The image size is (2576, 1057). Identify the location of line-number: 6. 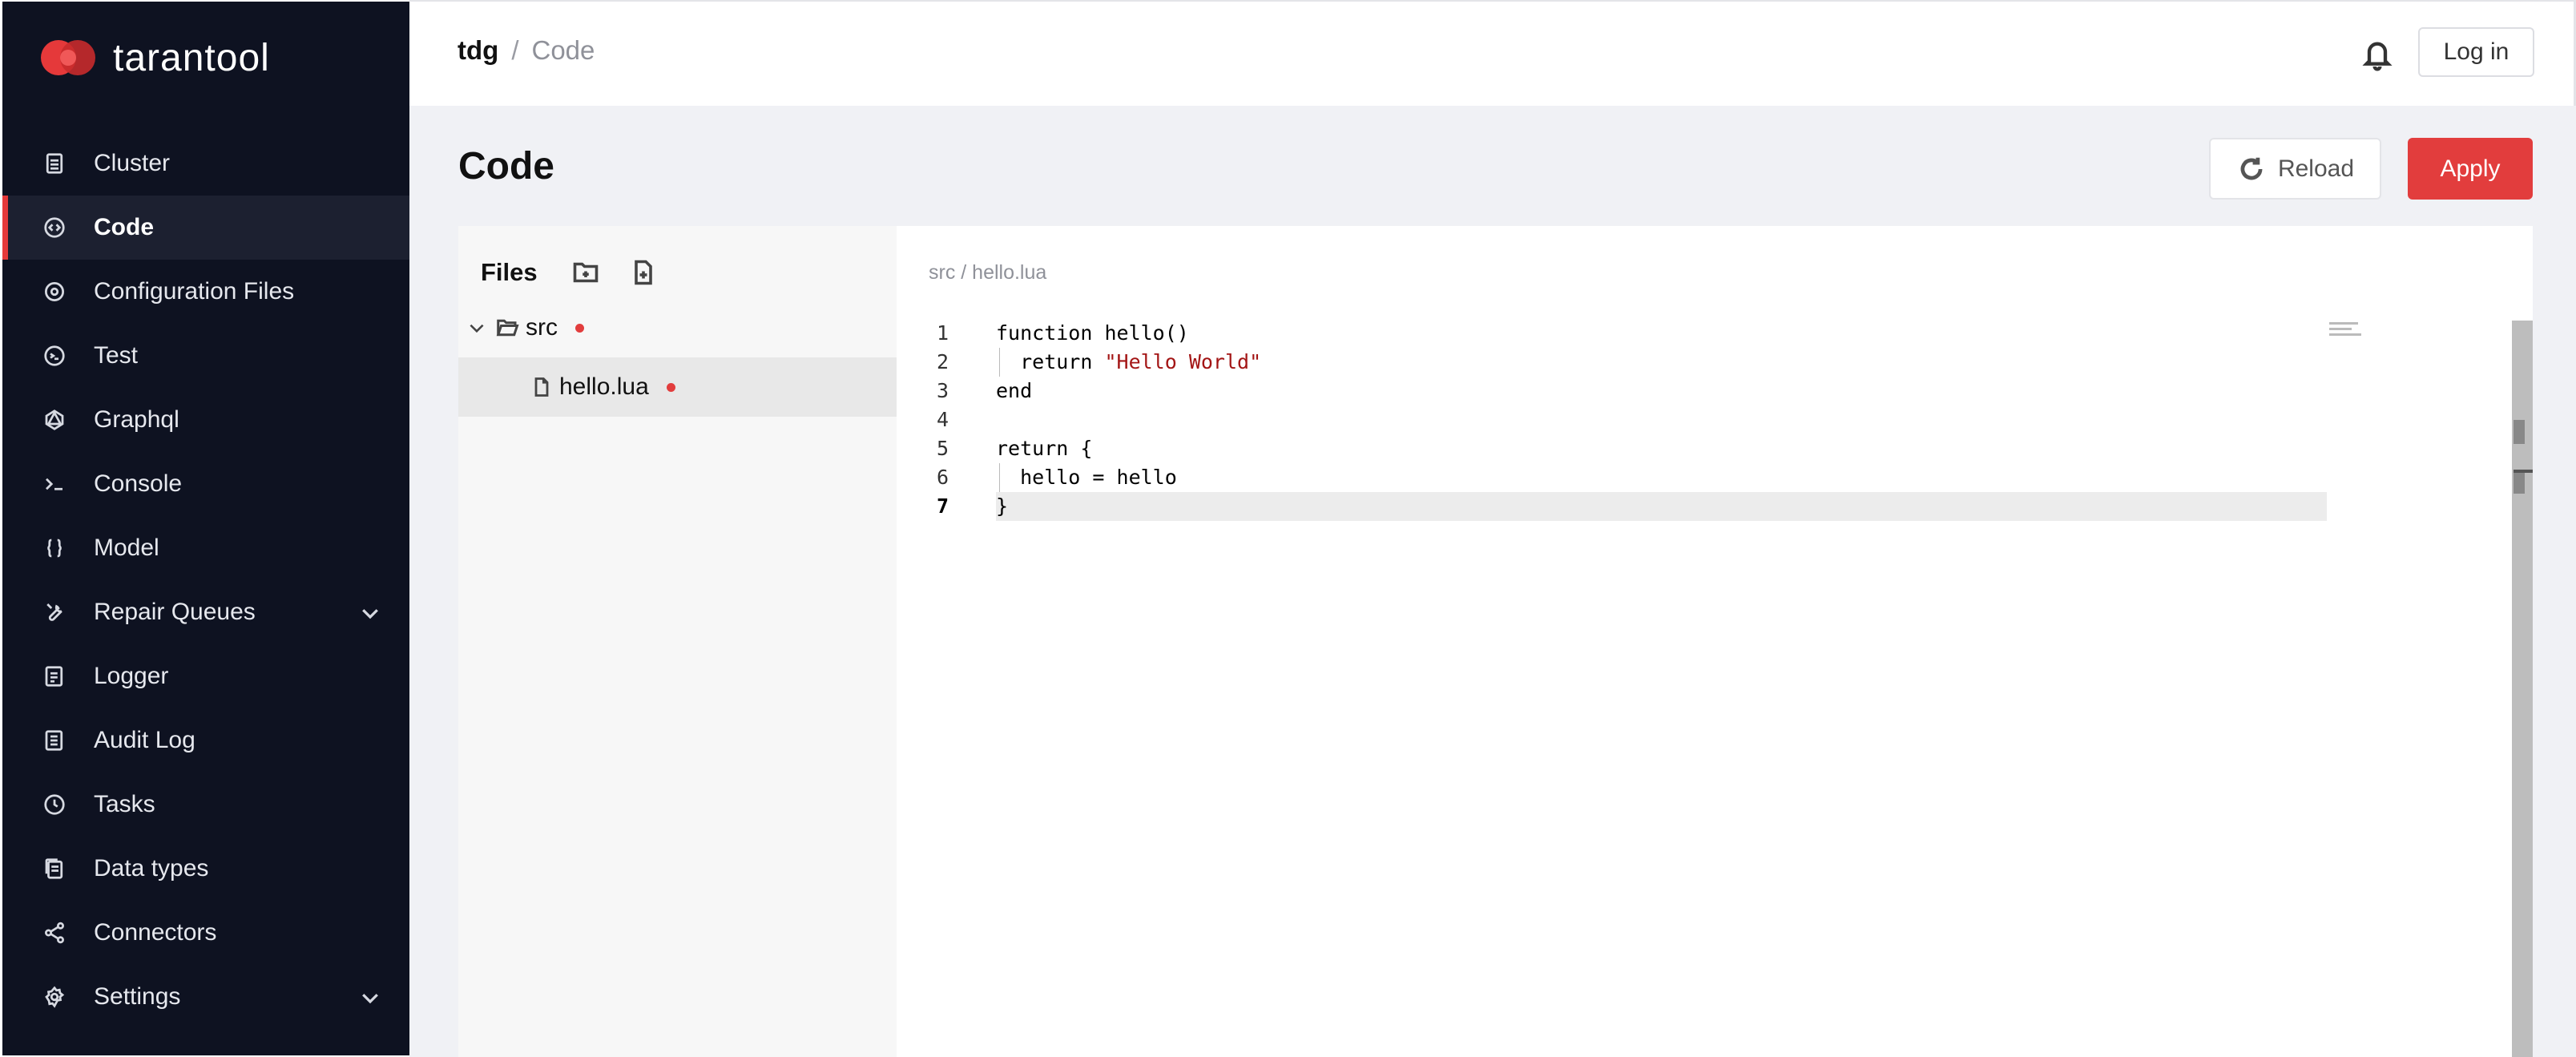
(943, 478).